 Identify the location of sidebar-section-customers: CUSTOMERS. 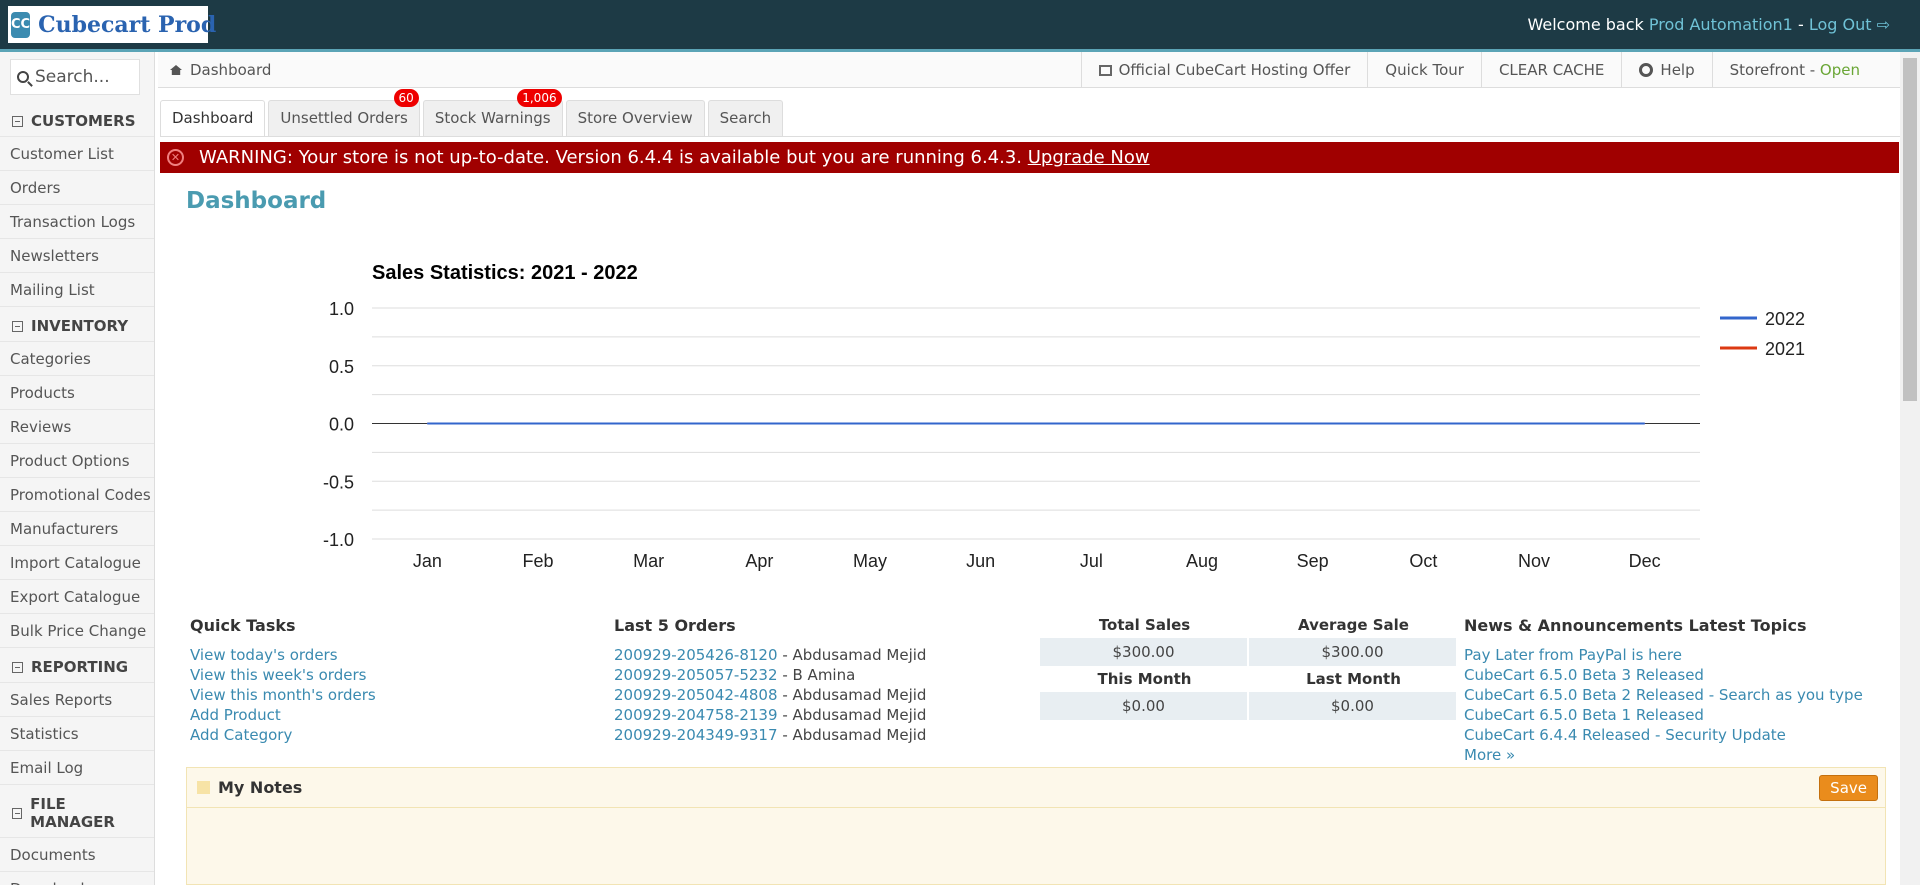
(77, 119).